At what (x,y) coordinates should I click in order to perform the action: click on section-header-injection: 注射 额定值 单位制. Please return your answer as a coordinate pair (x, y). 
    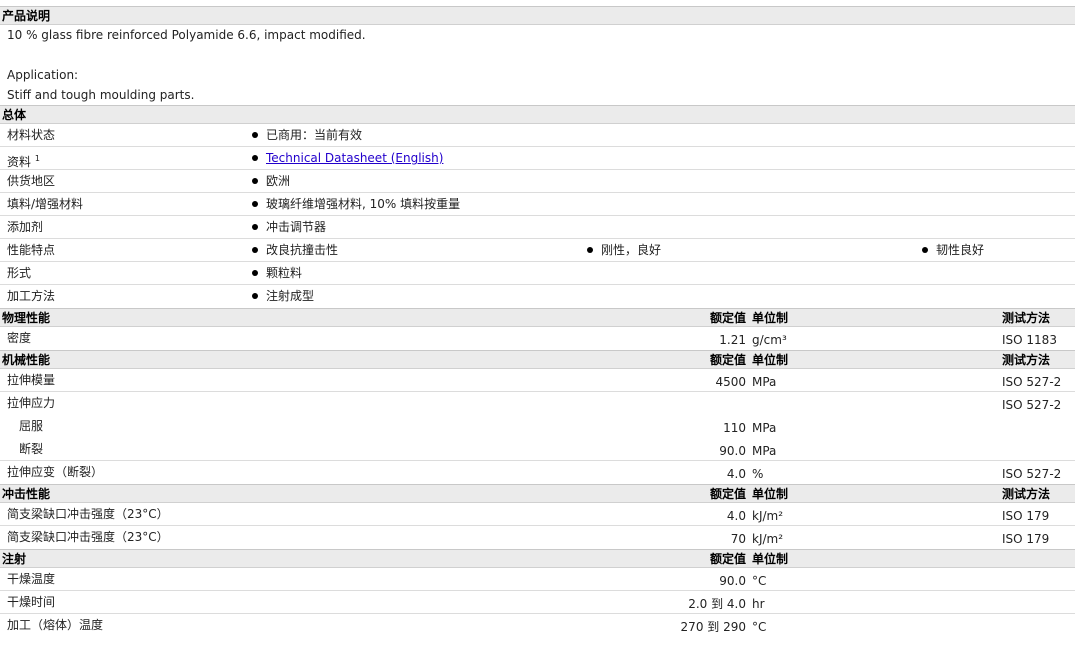
    Looking at the image, I should click on (537, 558).